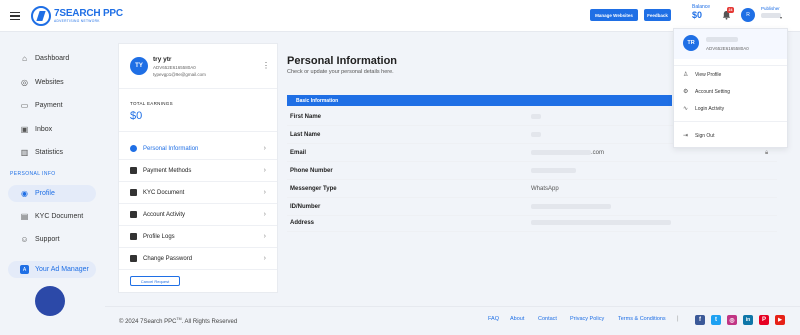  Describe the element at coordinates (730, 44) in the screenshot. I see `dropdown-header: TR ADV652E6165580A0` at that location.